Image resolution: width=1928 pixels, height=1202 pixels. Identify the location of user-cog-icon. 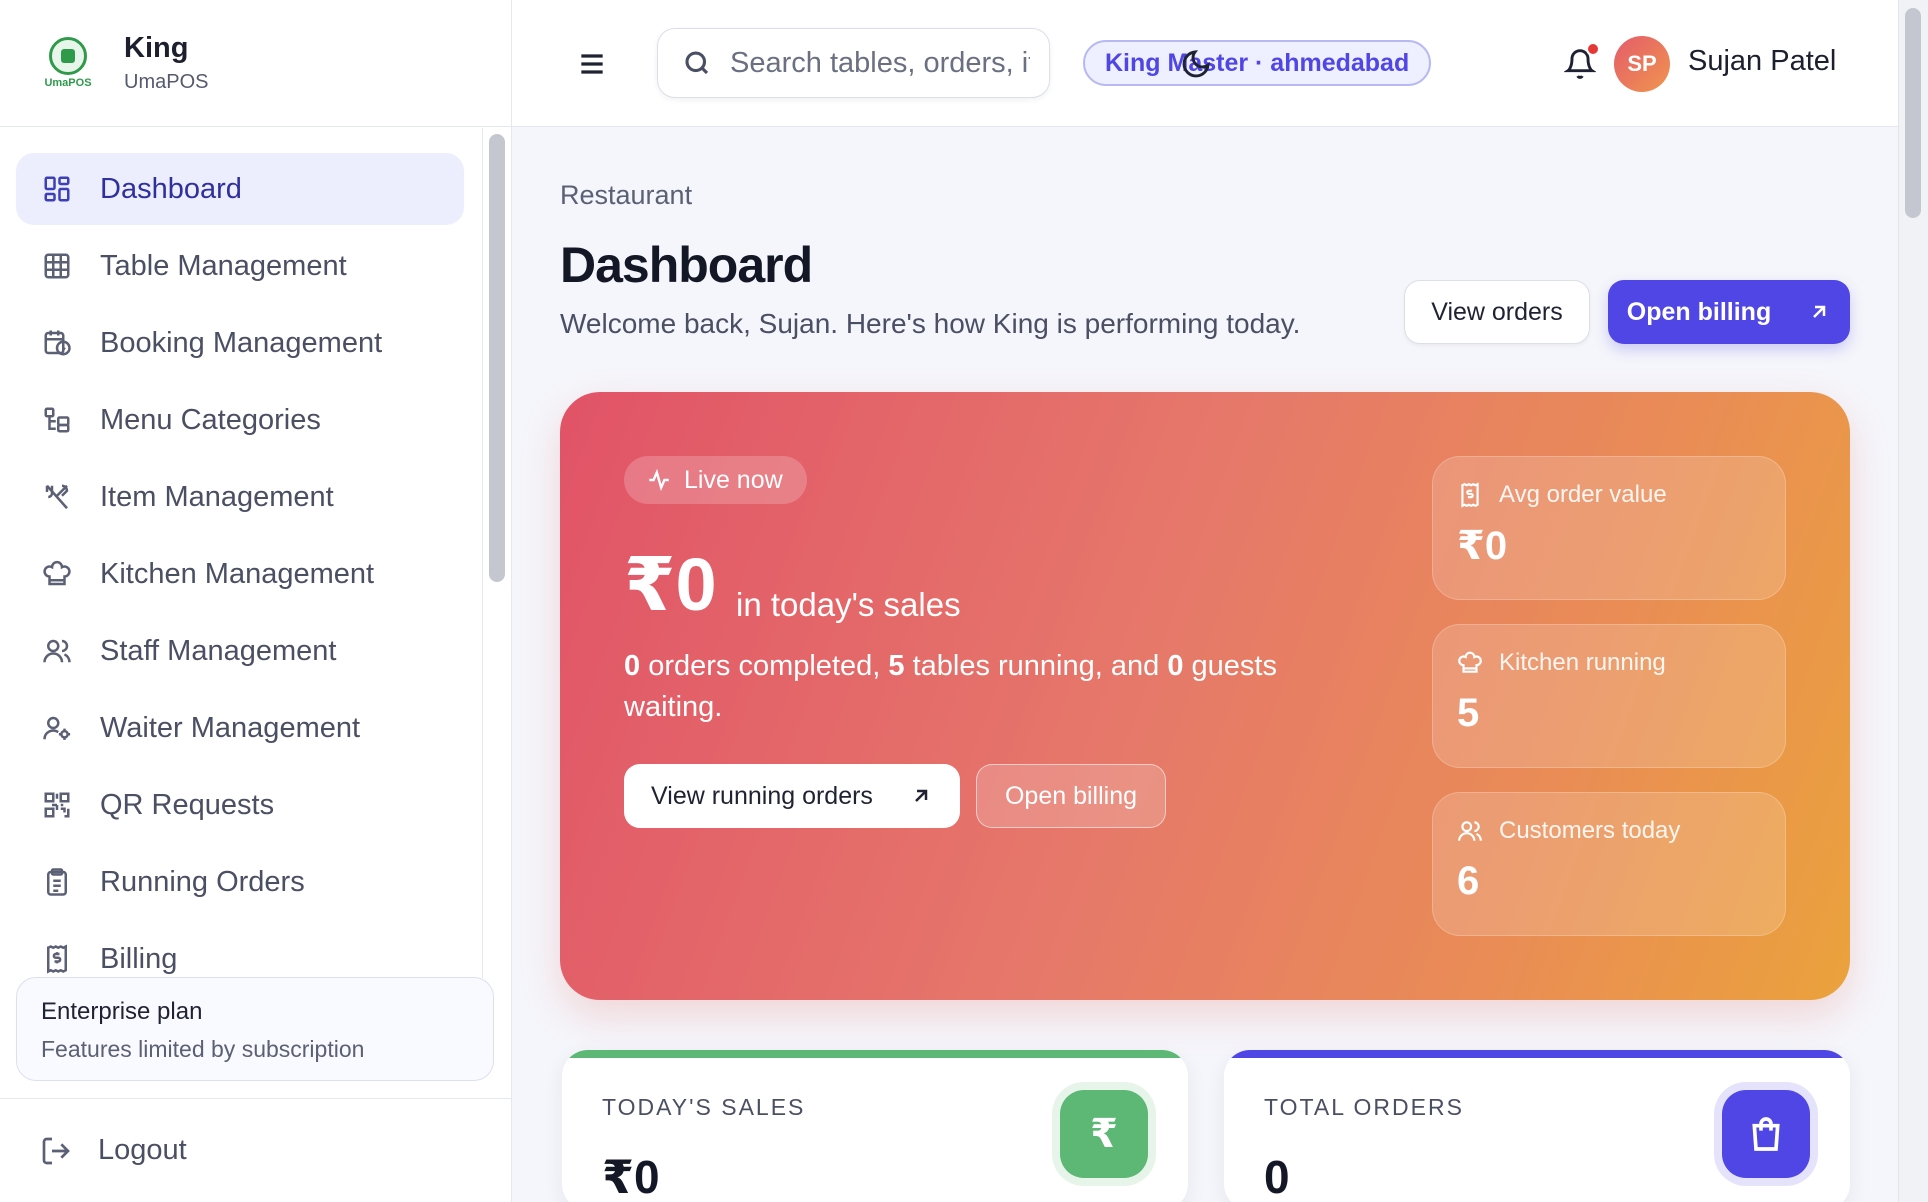
(57, 728).